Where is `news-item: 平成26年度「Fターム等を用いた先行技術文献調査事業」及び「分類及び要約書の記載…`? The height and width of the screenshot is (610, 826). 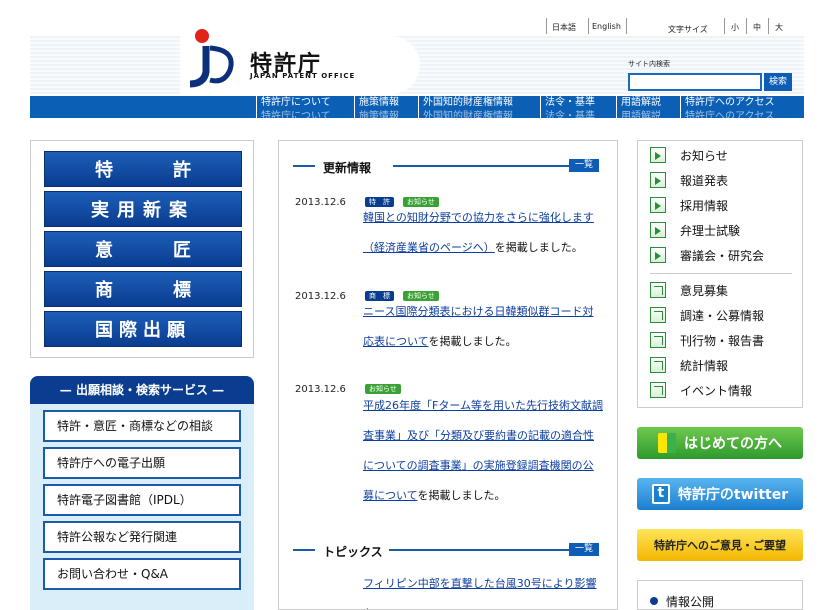 news-item: 平成26年度「Fターム等を用いた先行技術文献調査事業」及び「分類及び要約書の記載… is located at coordinates (483, 450).